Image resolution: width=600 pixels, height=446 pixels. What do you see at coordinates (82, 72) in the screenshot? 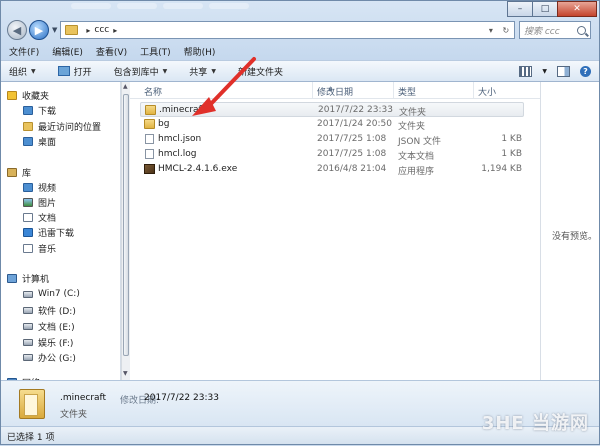
I see `open-label: 打开` at bounding box center [82, 72].